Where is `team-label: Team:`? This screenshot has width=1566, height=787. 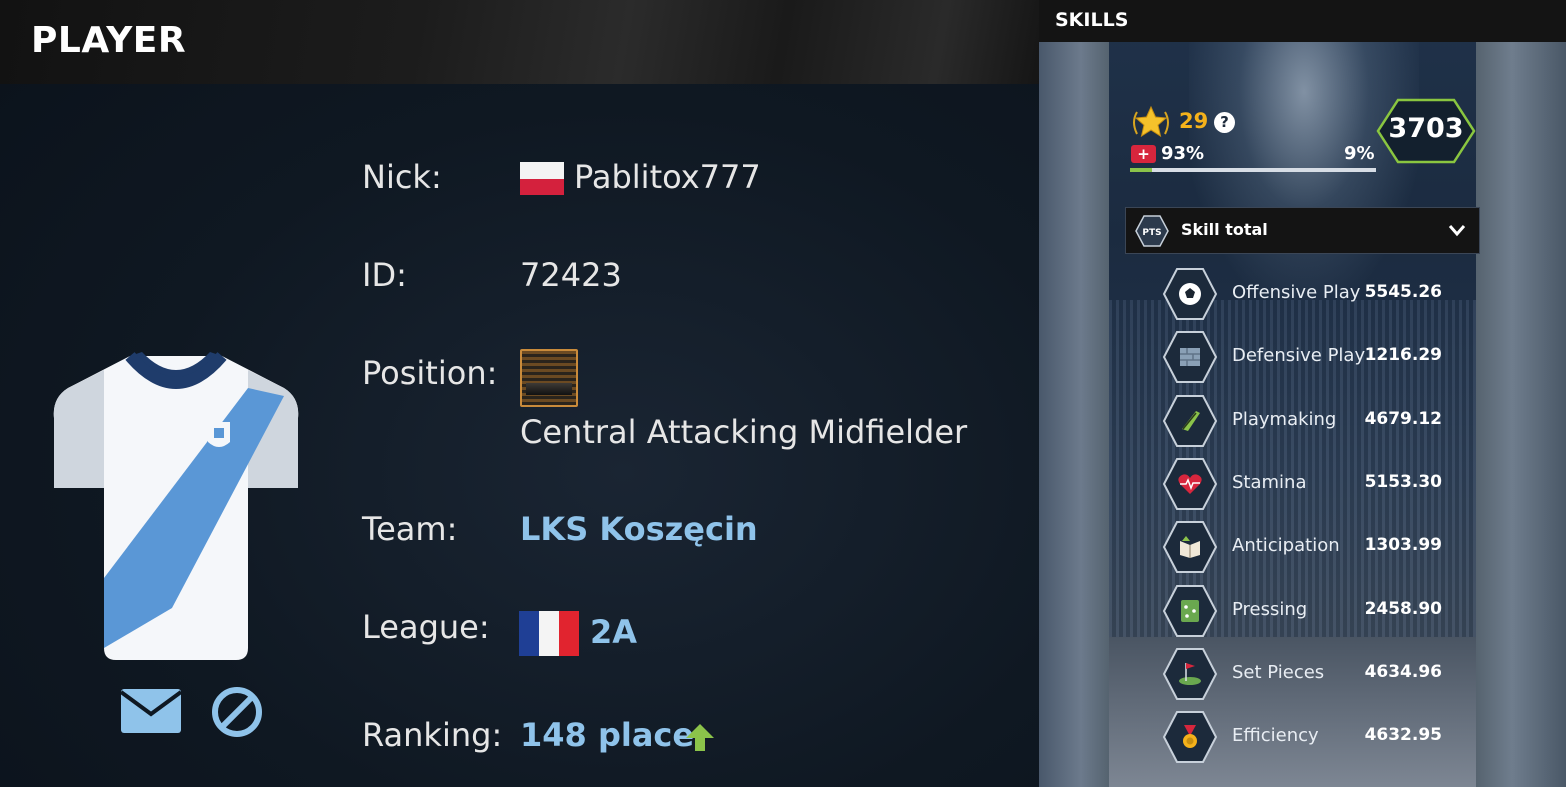
team-label: Team: is located at coordinates (410, 529).